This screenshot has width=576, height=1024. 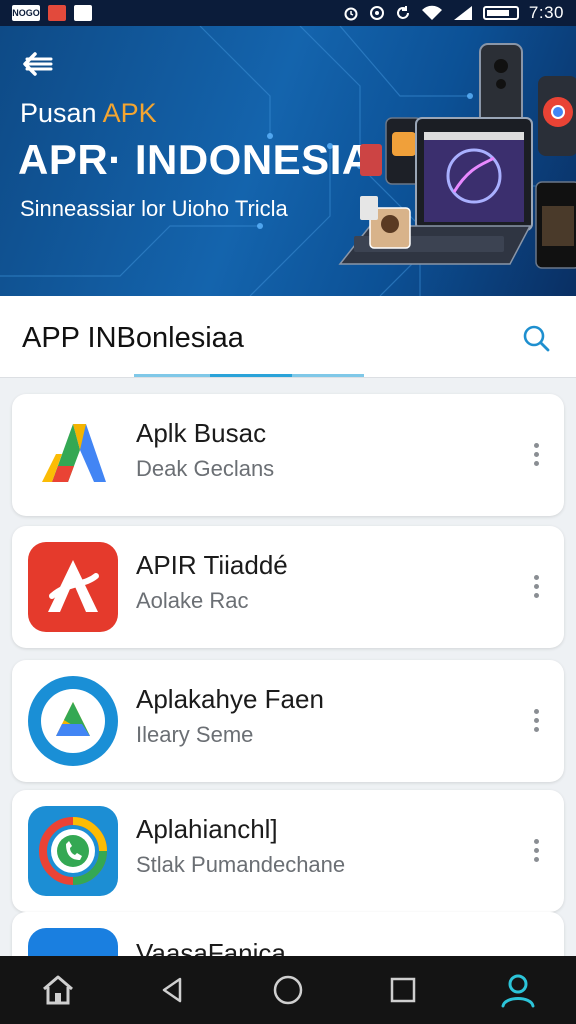 I want to click on recents-icon, so click(x=403, y=990).